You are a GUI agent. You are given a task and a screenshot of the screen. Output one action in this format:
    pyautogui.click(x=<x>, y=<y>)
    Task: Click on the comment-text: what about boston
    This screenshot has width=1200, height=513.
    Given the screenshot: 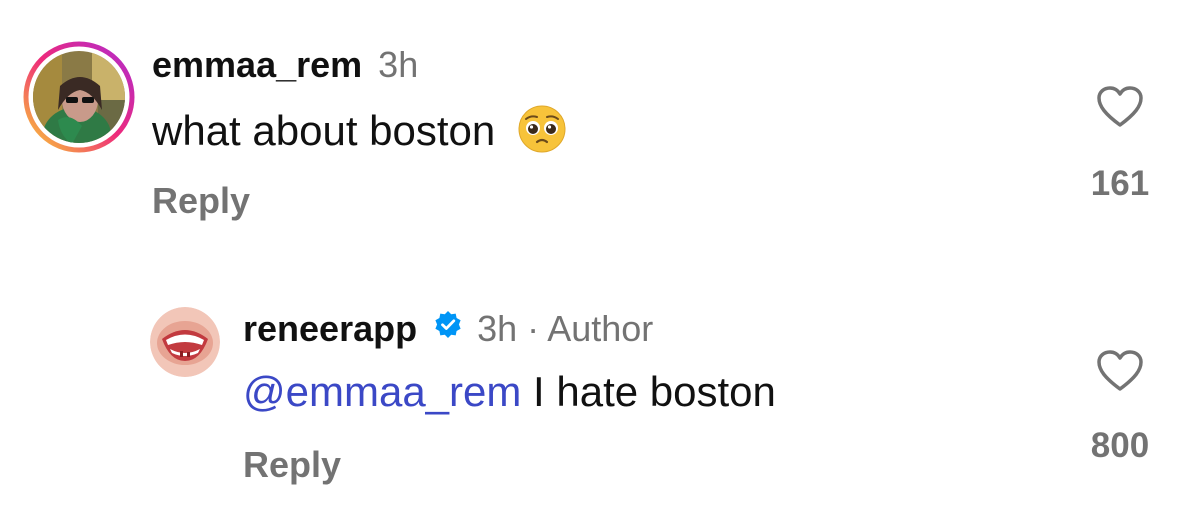 What is the action you would take?
    pyautogui.click(x=359, y=134)
    